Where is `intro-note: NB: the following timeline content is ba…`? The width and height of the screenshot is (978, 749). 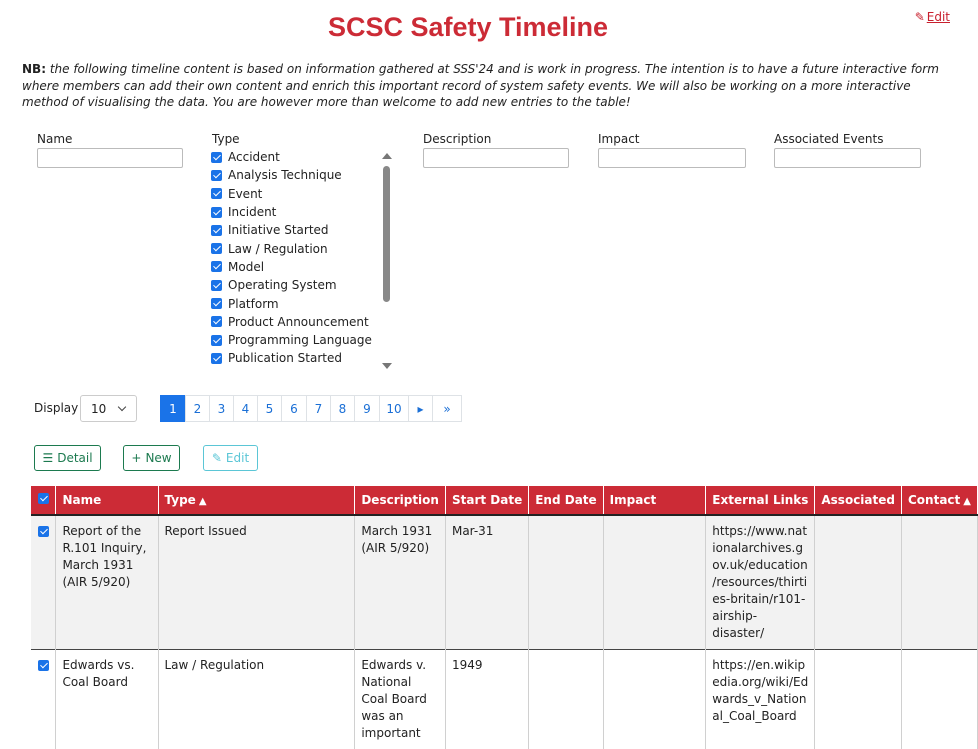
intro-note: NB: the following timeline content is ba… is located at coordinates (487, 86).